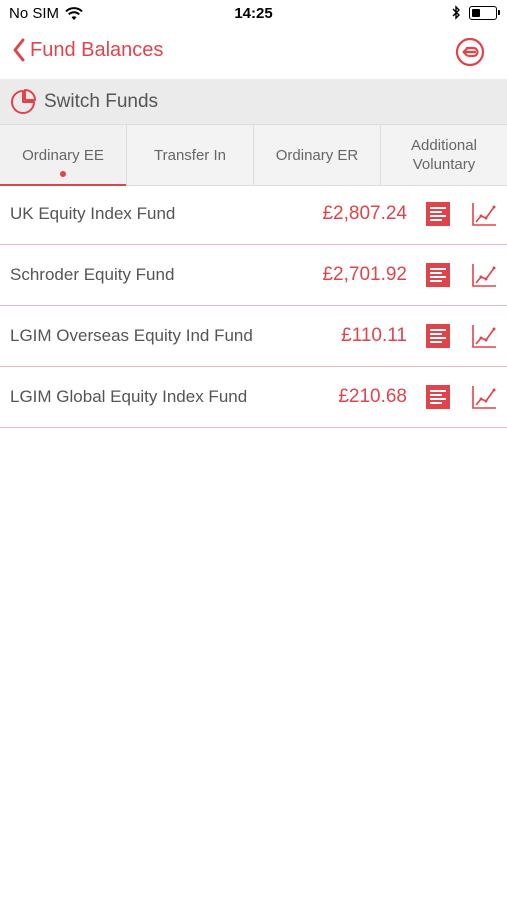  Describe the element at coordinates (253, 336) in the screenshot. I see `fund-row: LGIM Overseas Equity Ind Fund £110.11` at that location.